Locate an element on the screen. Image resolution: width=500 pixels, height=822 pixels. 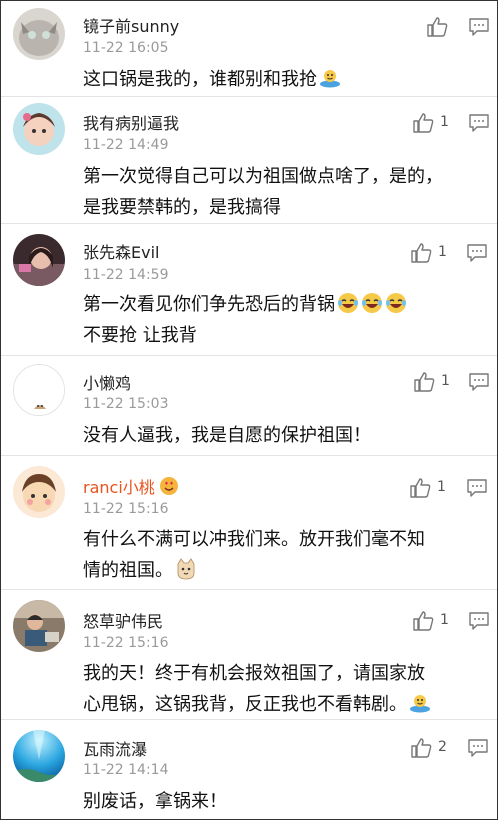
timestamp: 11-22 14:14 is located at coordinates (126, 770).